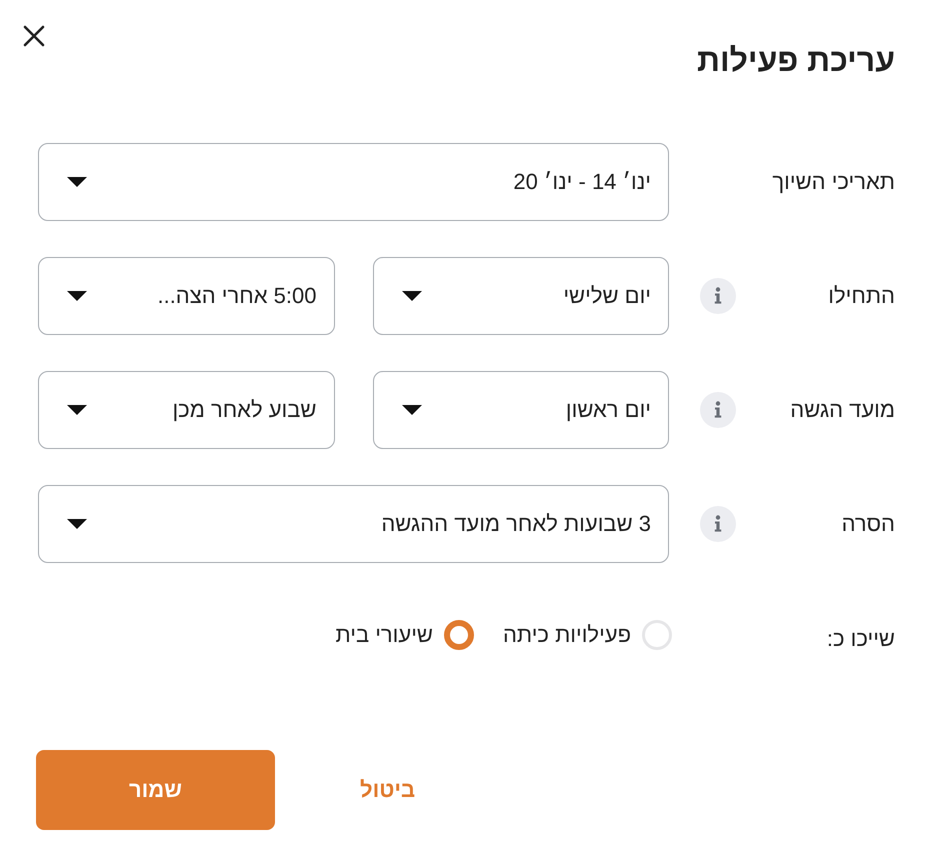  I want to click on dropdown-select: יום שלישי, so click(520, 296).